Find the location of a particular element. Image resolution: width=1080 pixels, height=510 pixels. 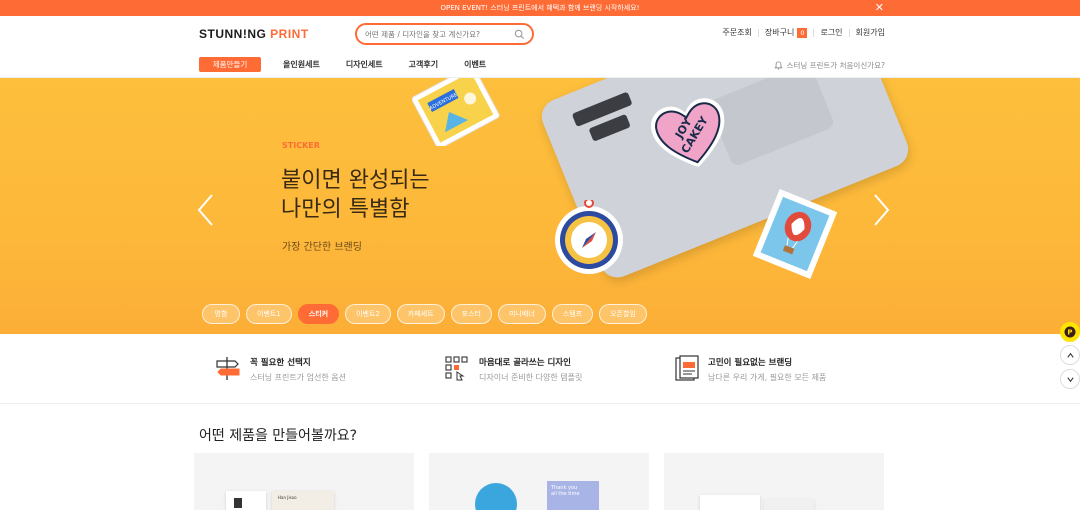

banner-headline: 붙이면 완성되는 나만의 특별함 is located at coordinates (355, 195).